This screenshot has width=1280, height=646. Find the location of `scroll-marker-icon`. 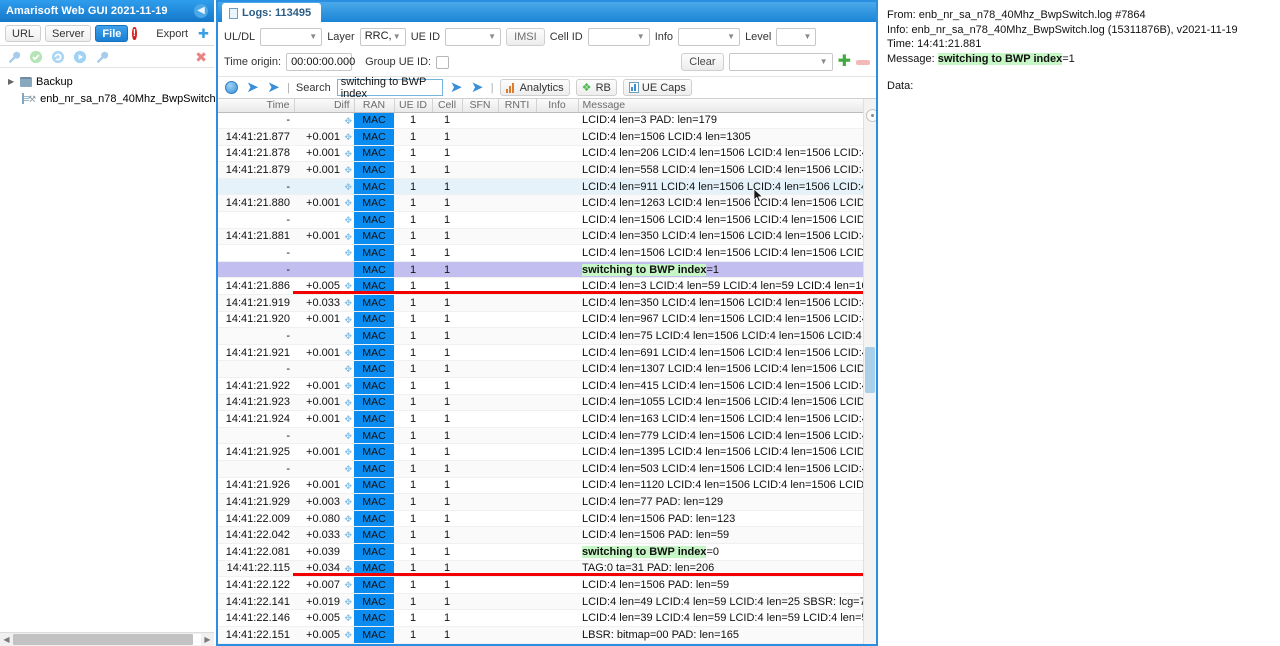

scroll-marker-icon is located at coordinates (871, 115).